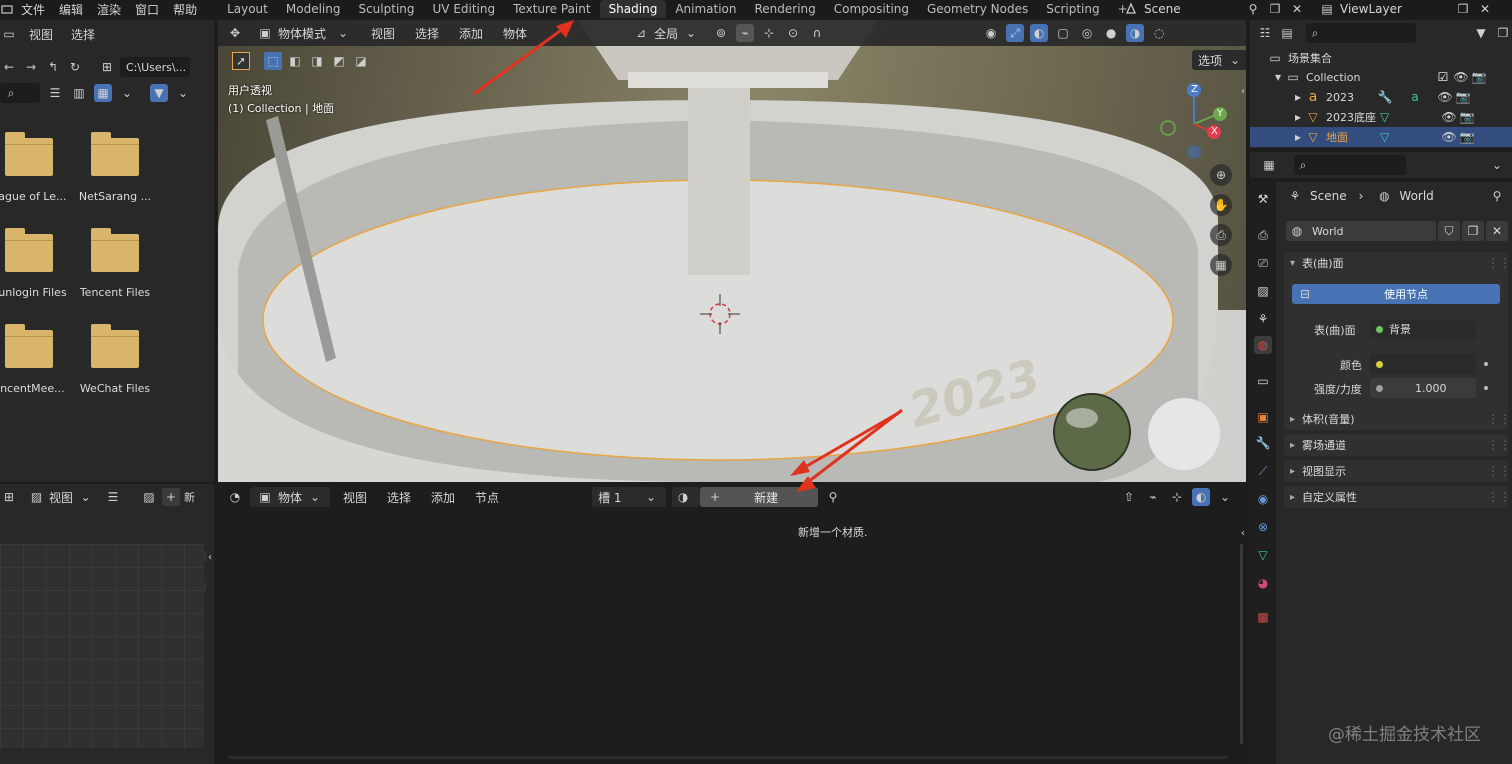 This screenshot has width=1512, height=764. I want to click on snap-icon: ⌁, so click(745, 33).